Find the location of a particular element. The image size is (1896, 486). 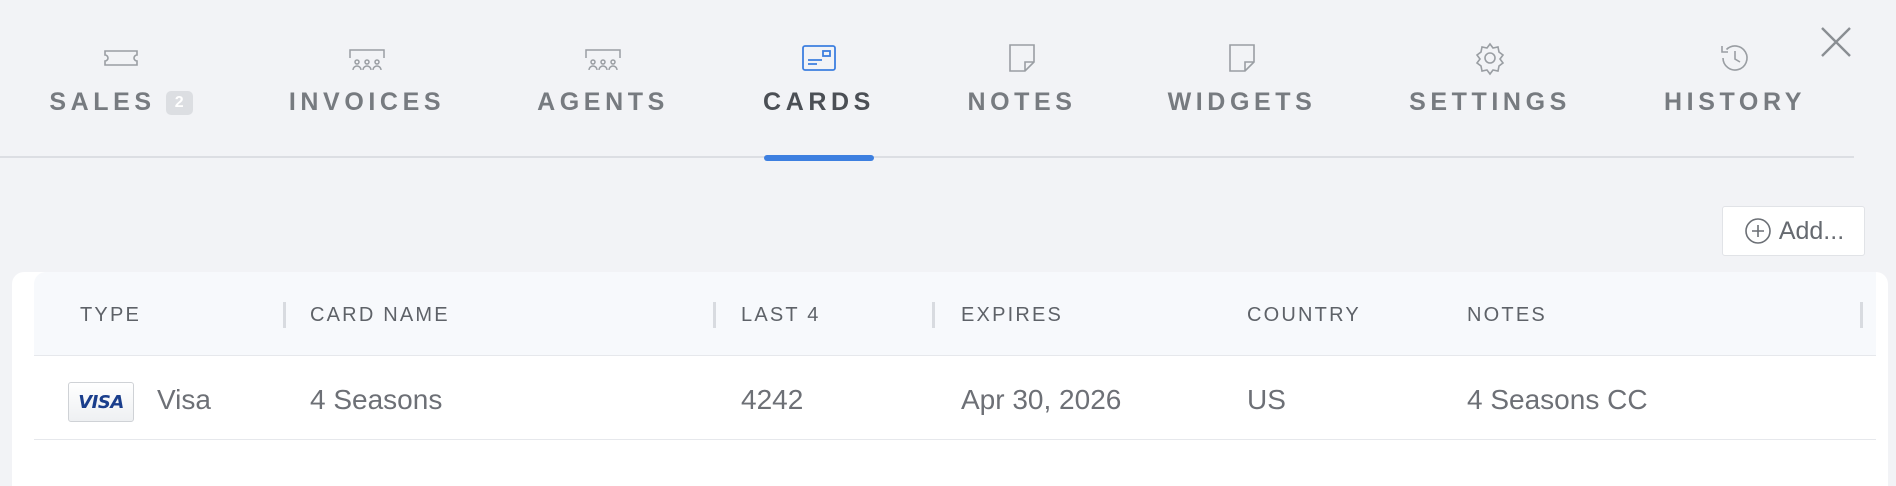

tab-agents: AGENTS is located at coordinates (603, 98).